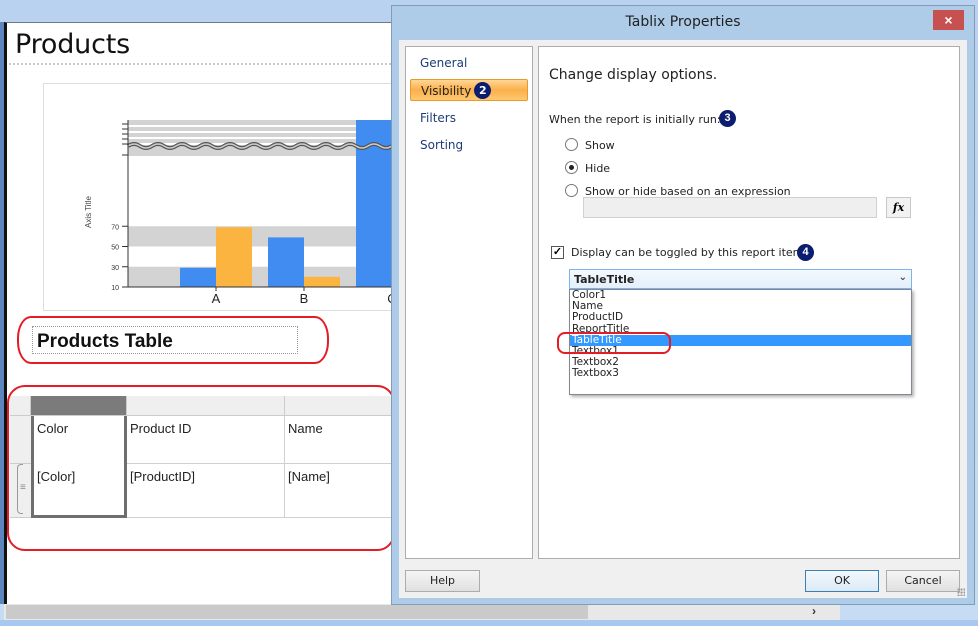 The image size is (978, 626). What do you see at coordinates (557, 252) in the screenshot?
I see `toggle-checkbox: ✓` at bounding box center [557, 252].